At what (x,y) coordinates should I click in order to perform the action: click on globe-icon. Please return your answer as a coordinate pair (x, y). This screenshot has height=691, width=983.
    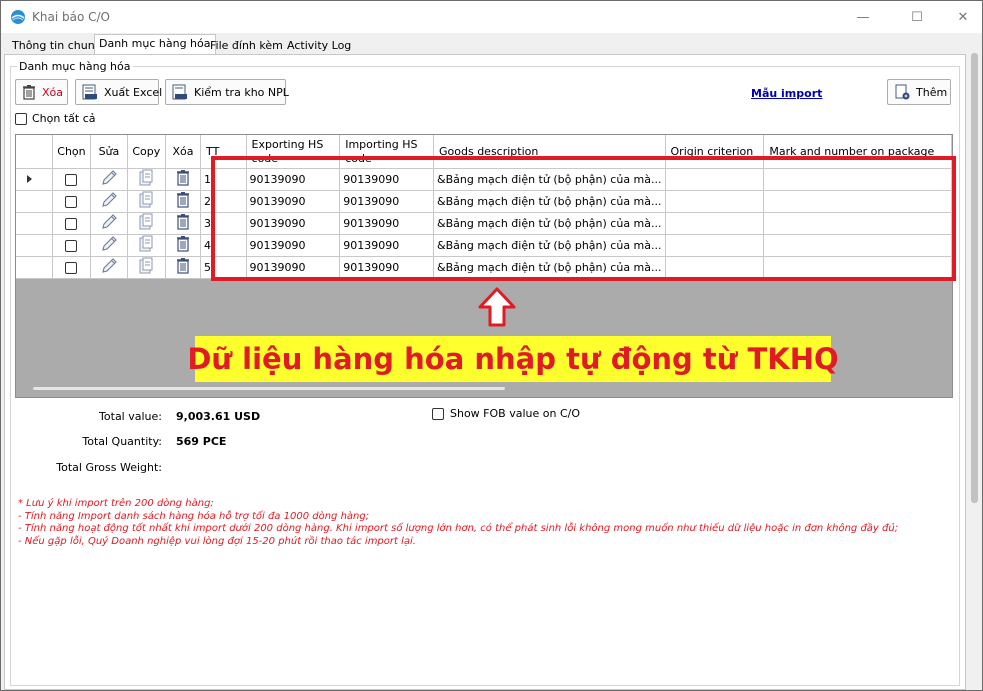
    Looking at the image, I should click on (18, 17).